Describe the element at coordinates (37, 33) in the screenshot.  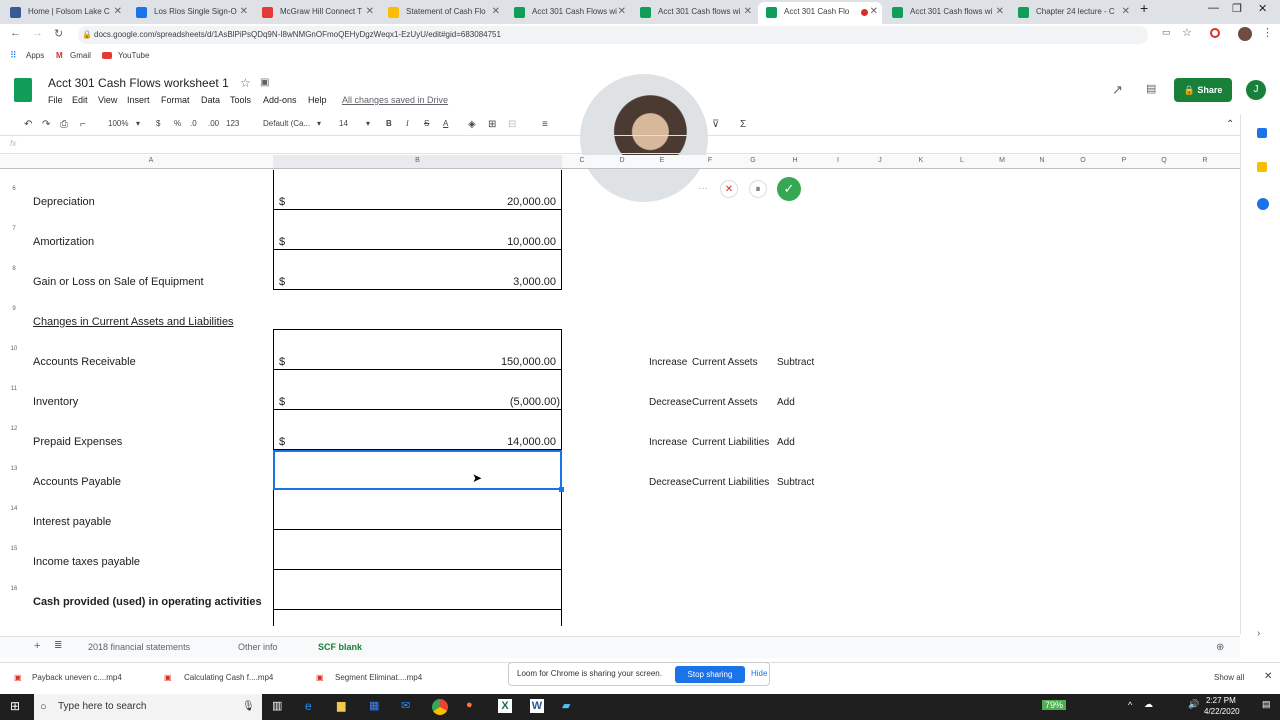
I see `forward-icon: →` at that location.